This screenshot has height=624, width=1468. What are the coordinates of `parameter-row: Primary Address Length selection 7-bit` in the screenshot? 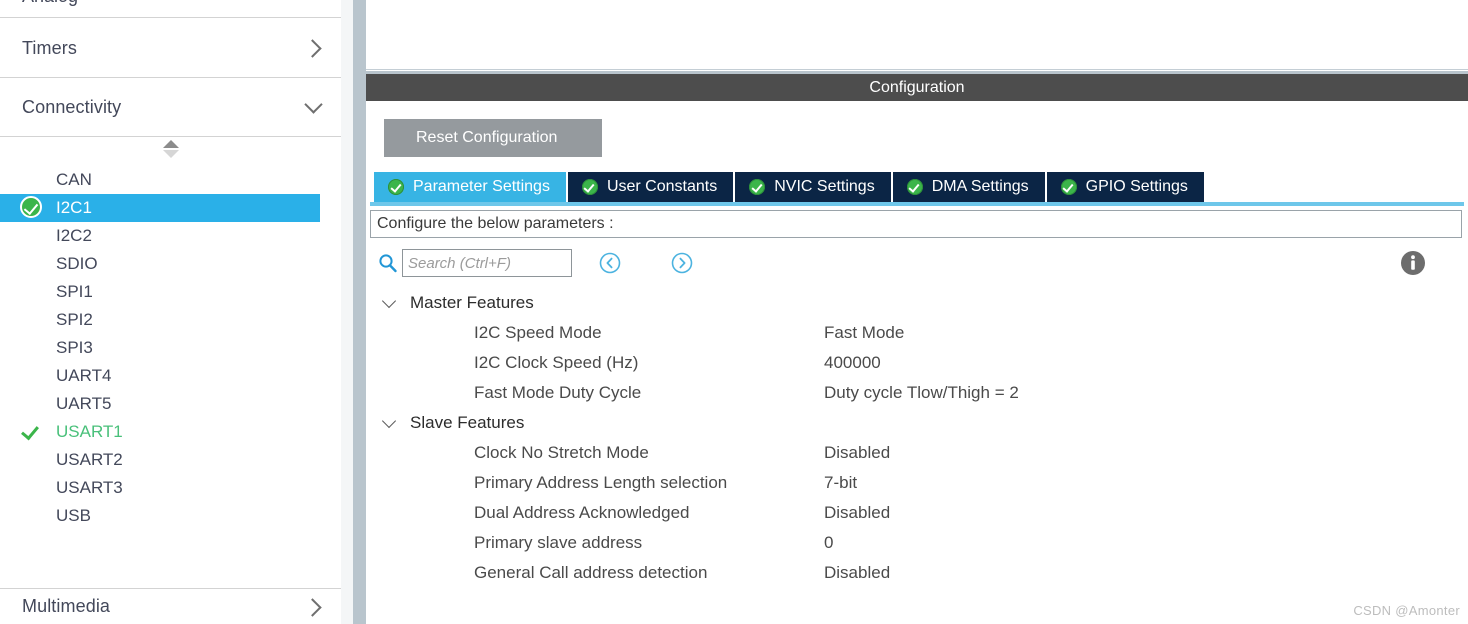 It's located at (914, 483).